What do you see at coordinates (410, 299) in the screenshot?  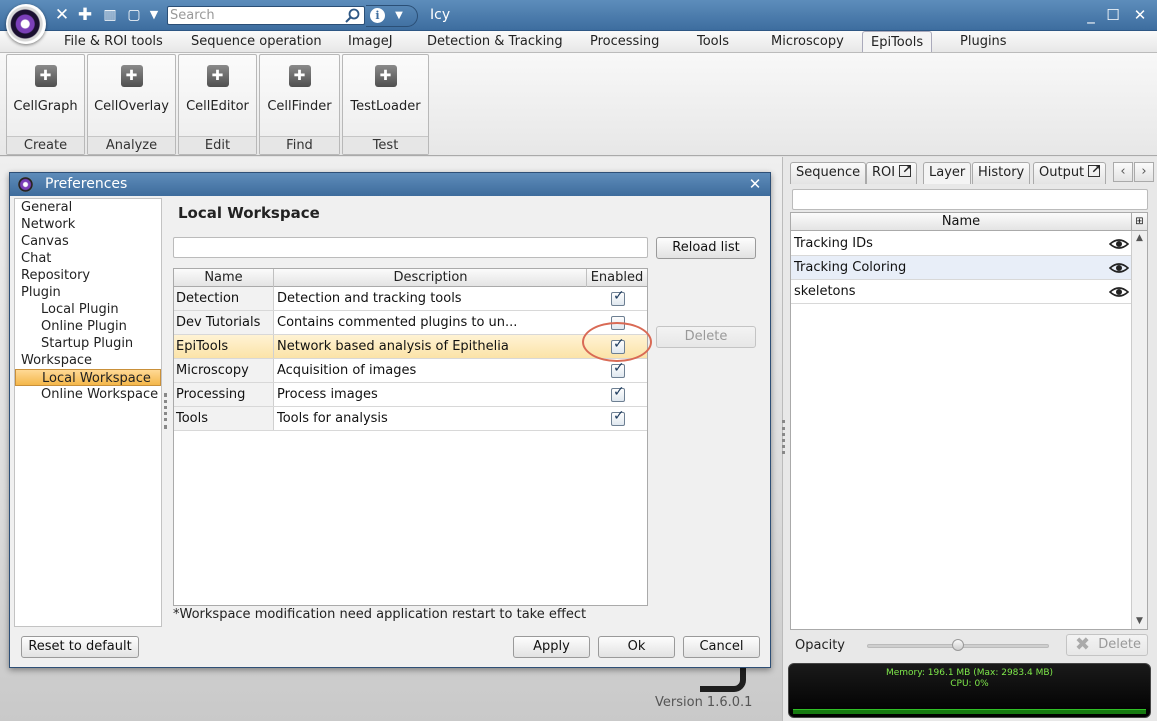 I see `table-row: Detection Detection and tracking tools ✓` at bounding box center [410, 299].